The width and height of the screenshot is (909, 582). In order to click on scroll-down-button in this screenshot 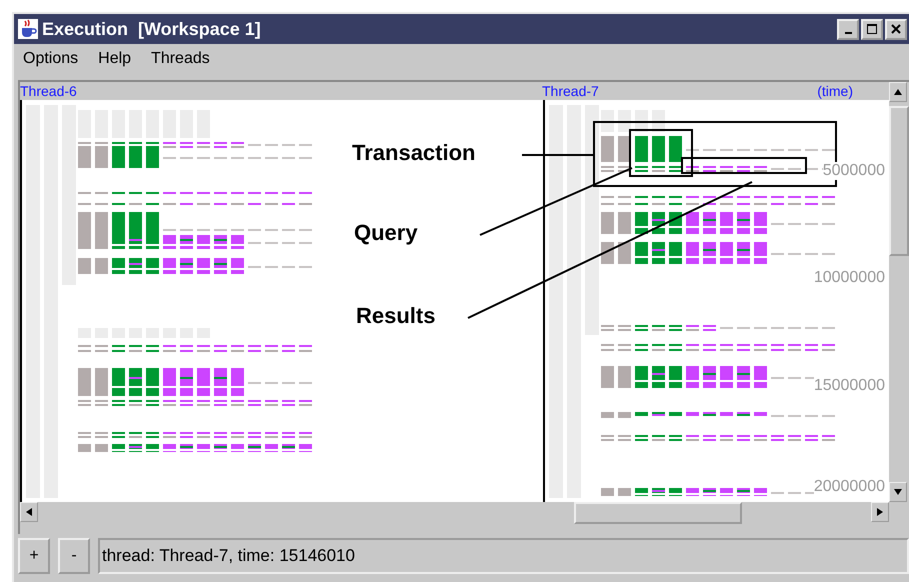, I will do `click(898, 492)`.